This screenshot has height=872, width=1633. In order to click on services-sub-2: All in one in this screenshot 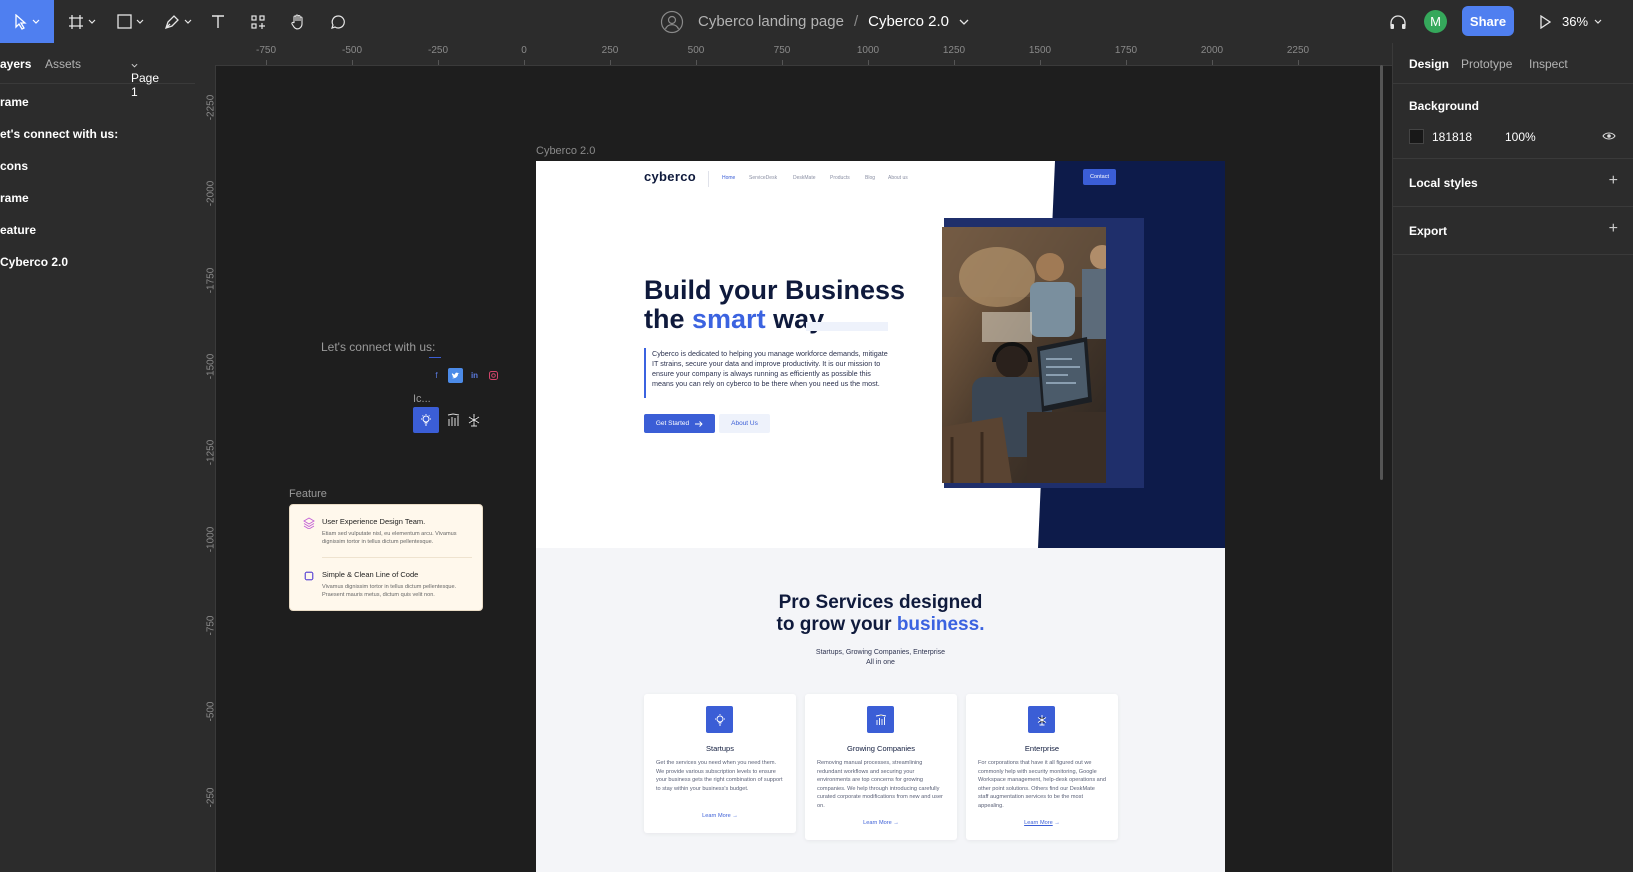, I will do `click(880, 662)`.